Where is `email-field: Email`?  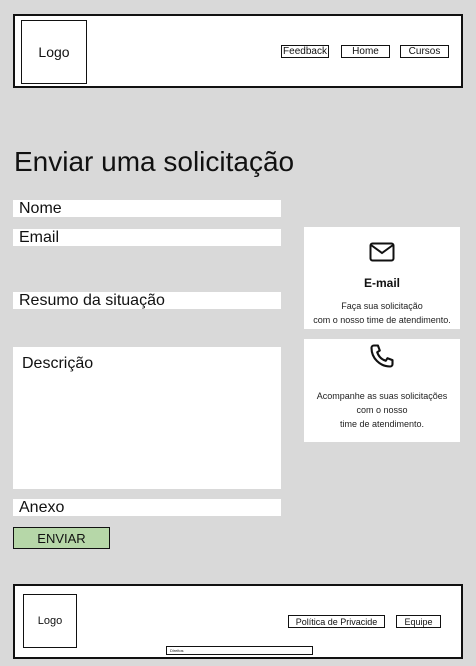
email-field: Email is located at coordinates (147, 237).